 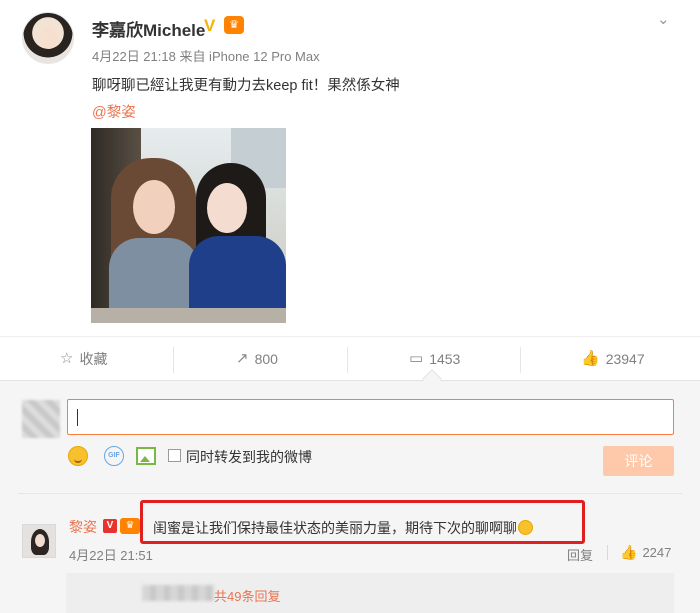 I want to click on like-button: 👍 23947, so click(x=613, y=359).